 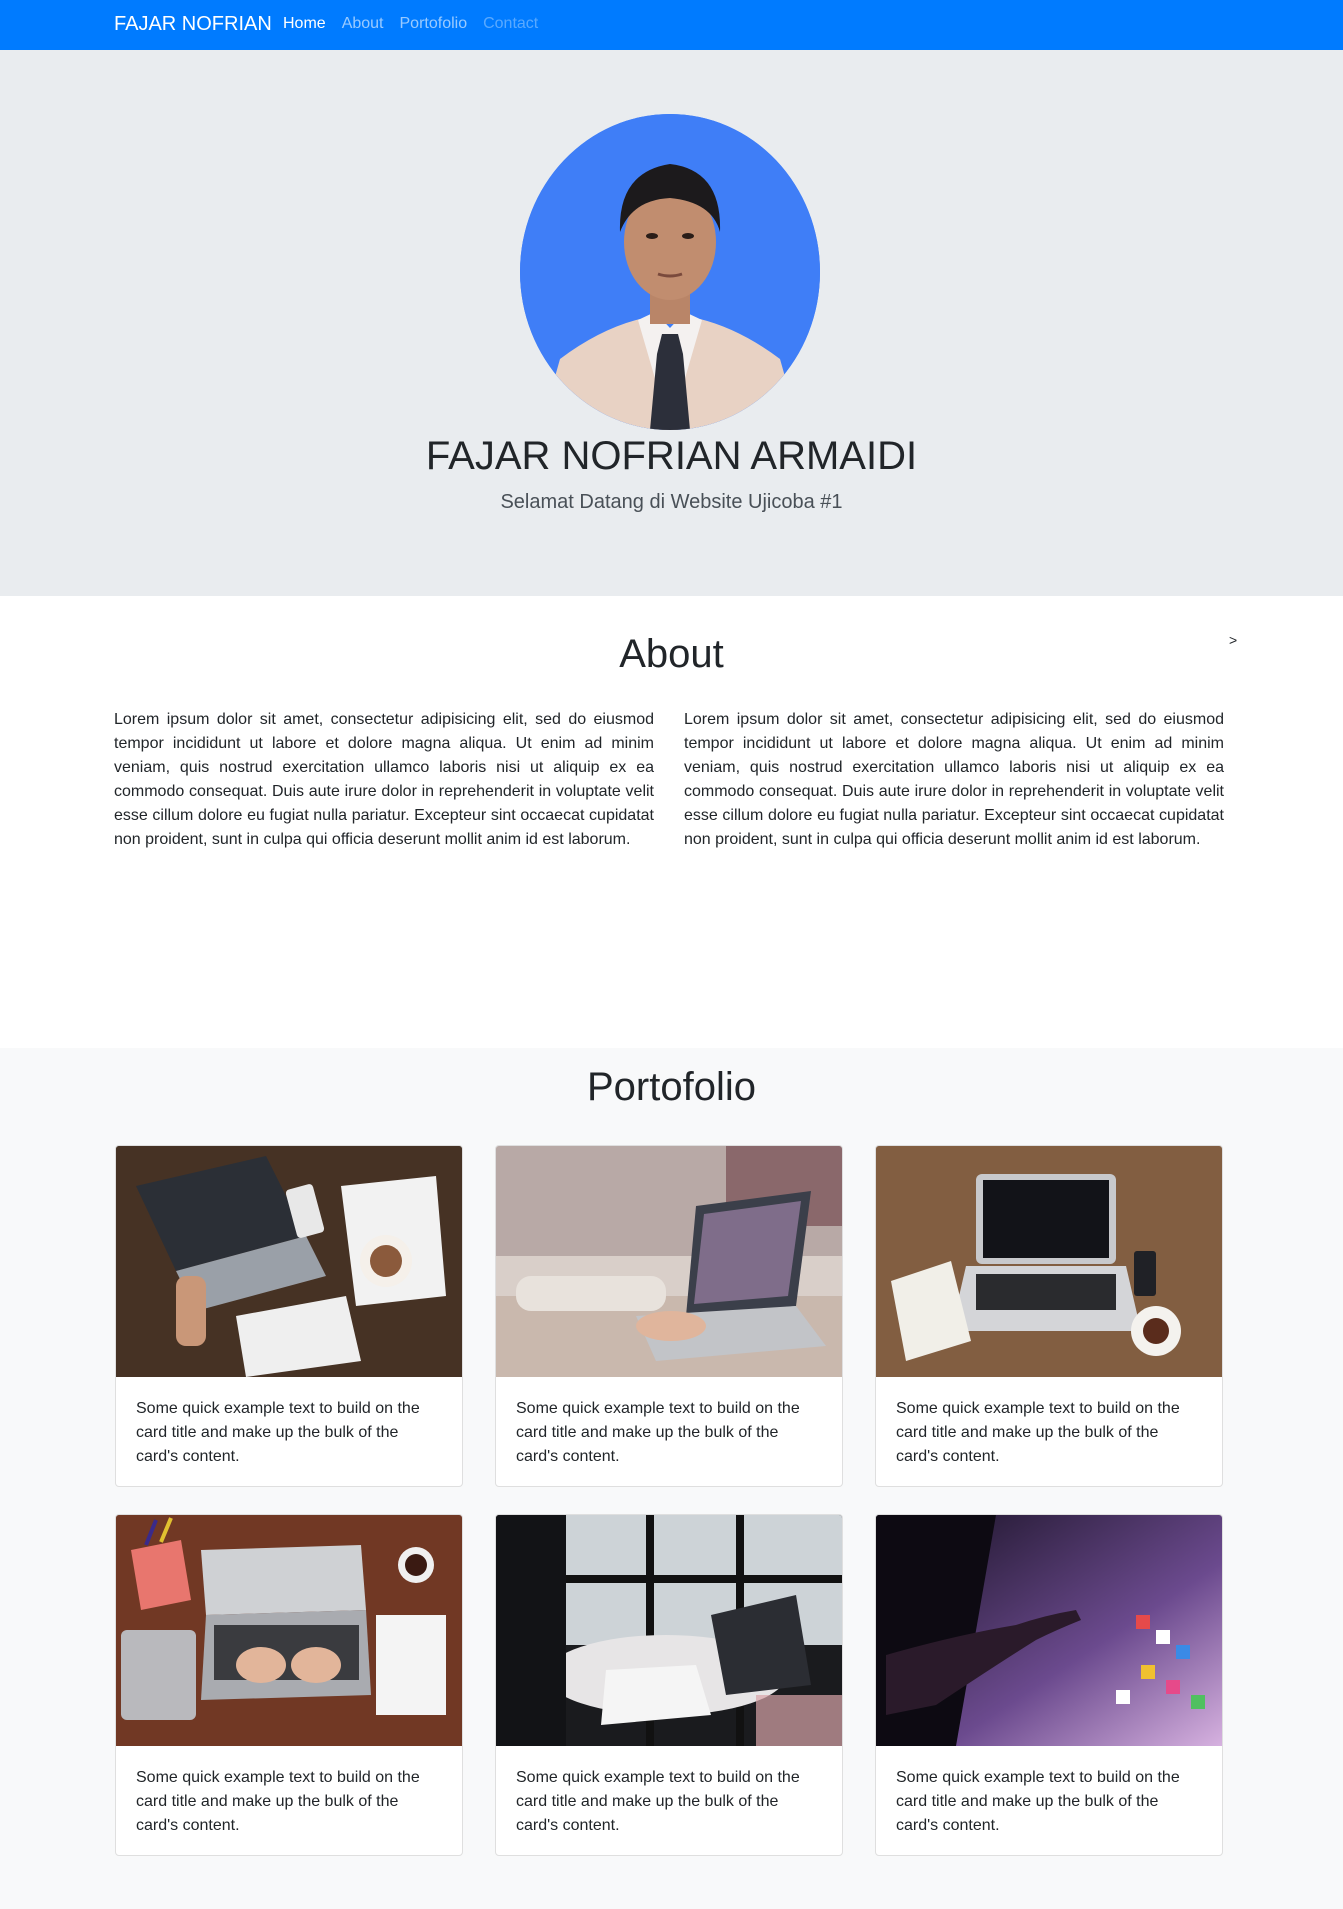 What do you see at coordinates (671, 1087) in the screenshot?
I see `portfolio-title: Portofolio` at bounding box center [671, 1087].